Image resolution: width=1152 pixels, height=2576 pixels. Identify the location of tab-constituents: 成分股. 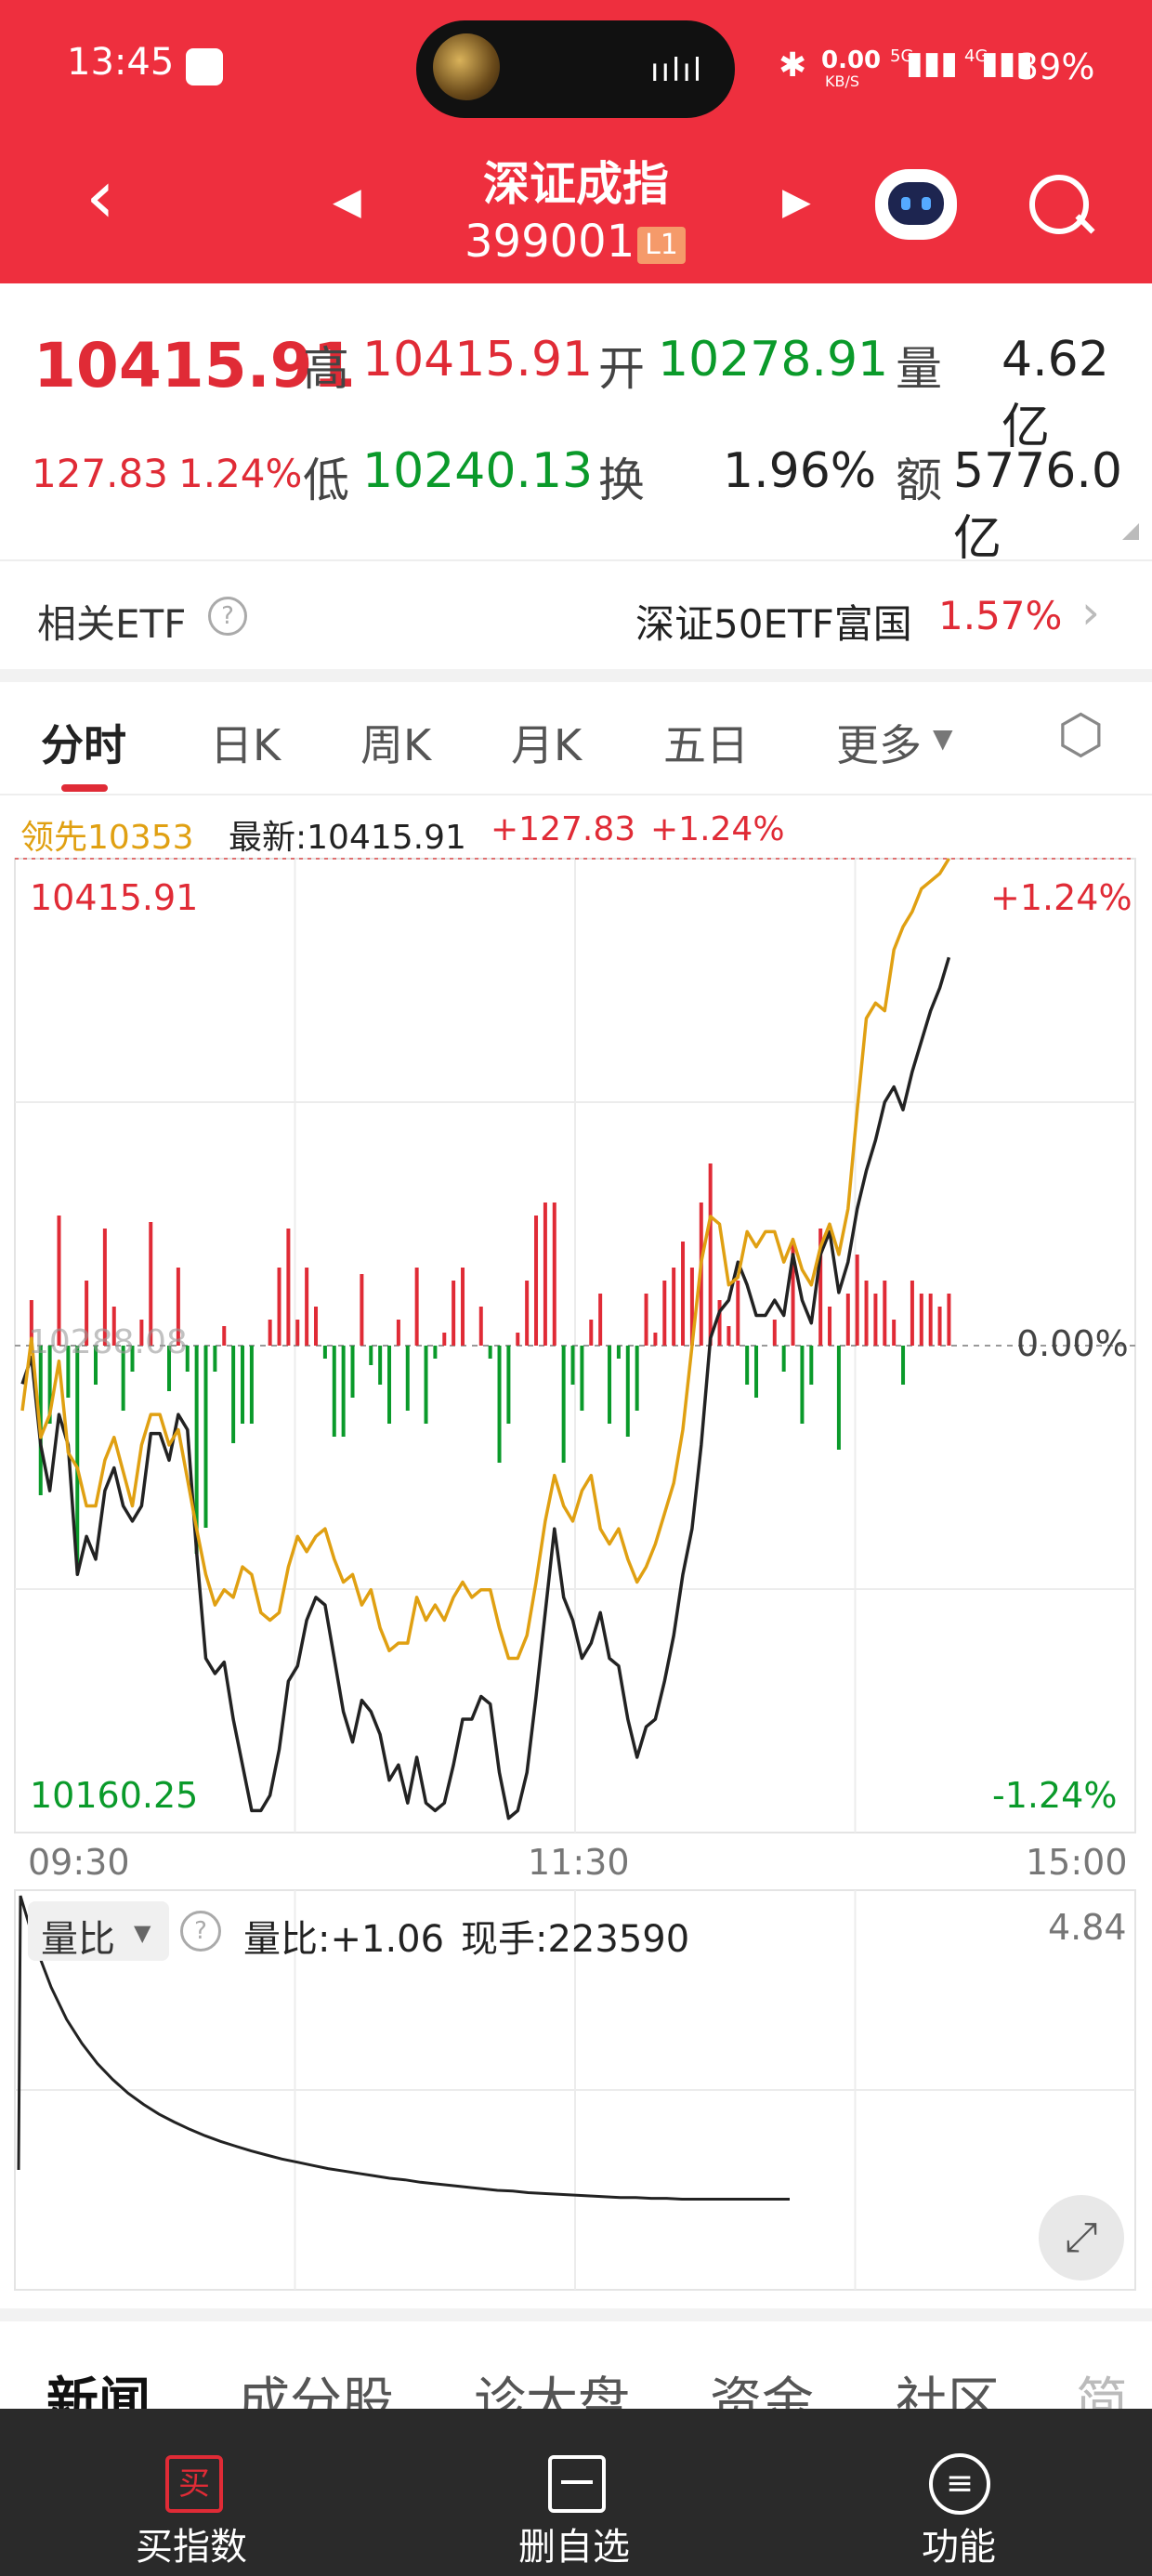
(316, 2384).